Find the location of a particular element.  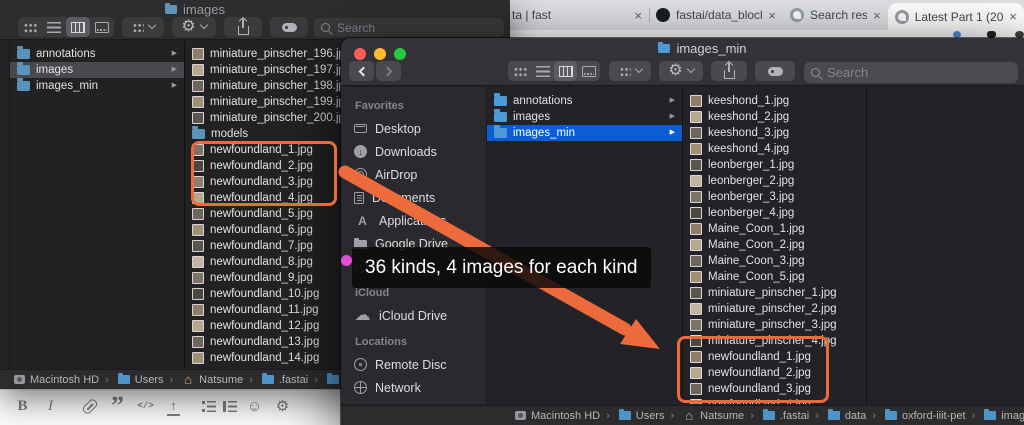

path-segment: images_min is located at coordinates (995, 415).